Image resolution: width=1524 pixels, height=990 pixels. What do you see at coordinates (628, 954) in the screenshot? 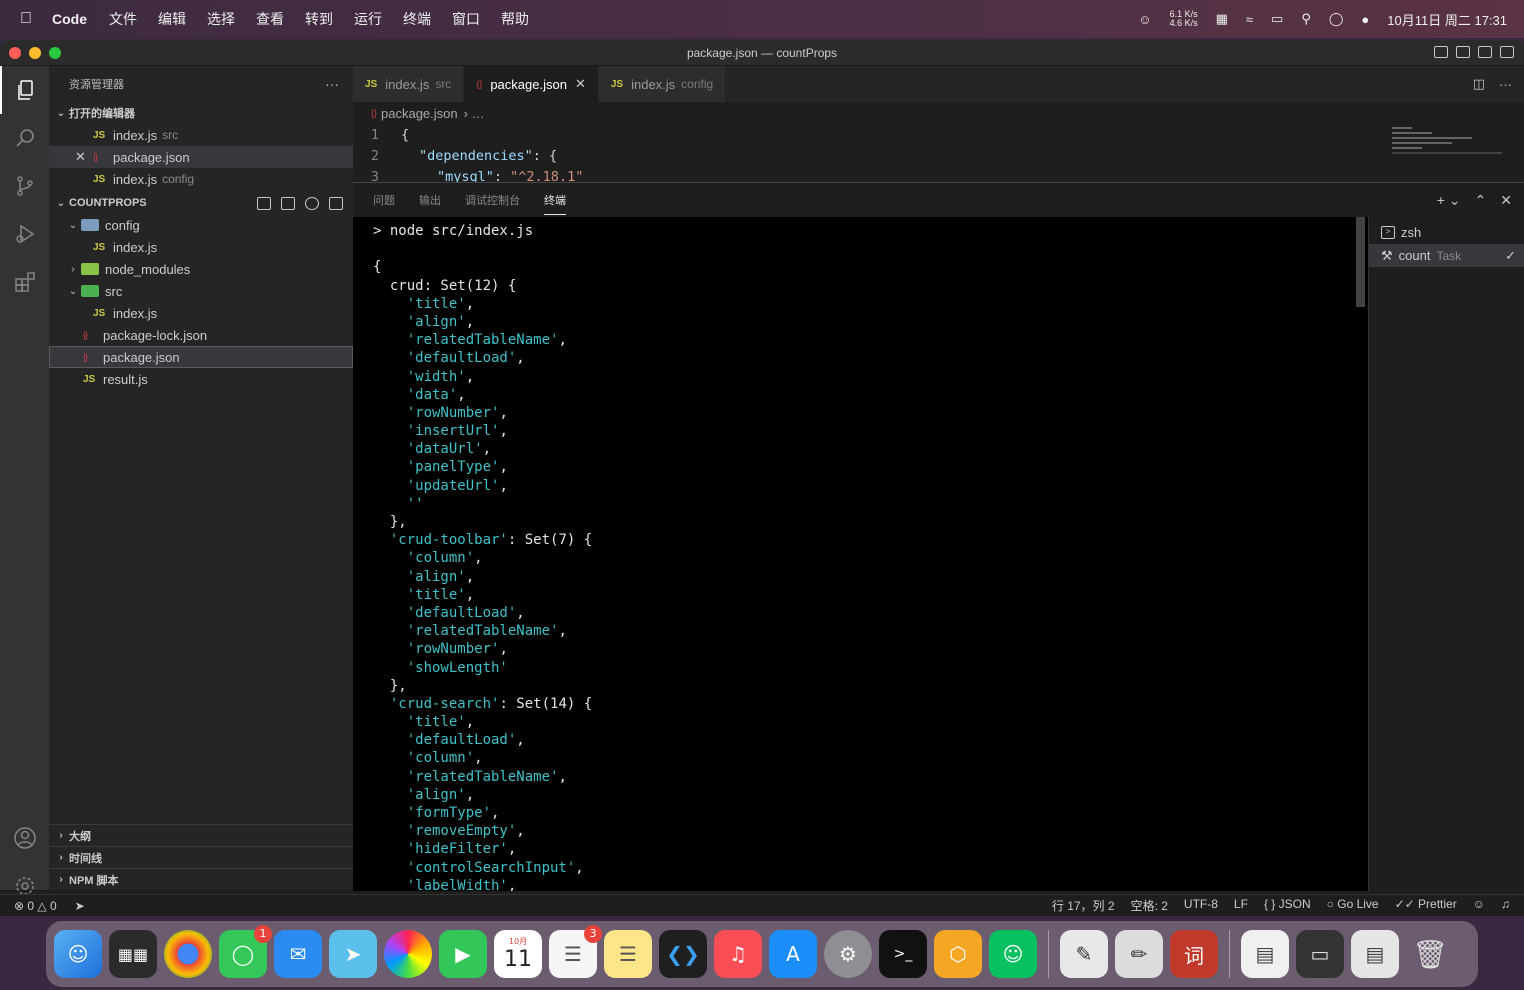
I see `notes-icon: ☰` at bounding box center [628, 954].